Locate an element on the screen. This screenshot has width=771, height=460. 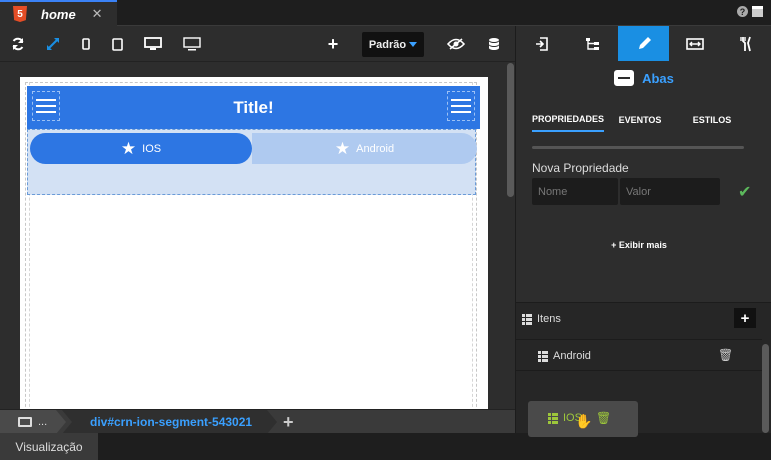
new-property-label: Nova Propriedade is located at coordinates (580, 168).